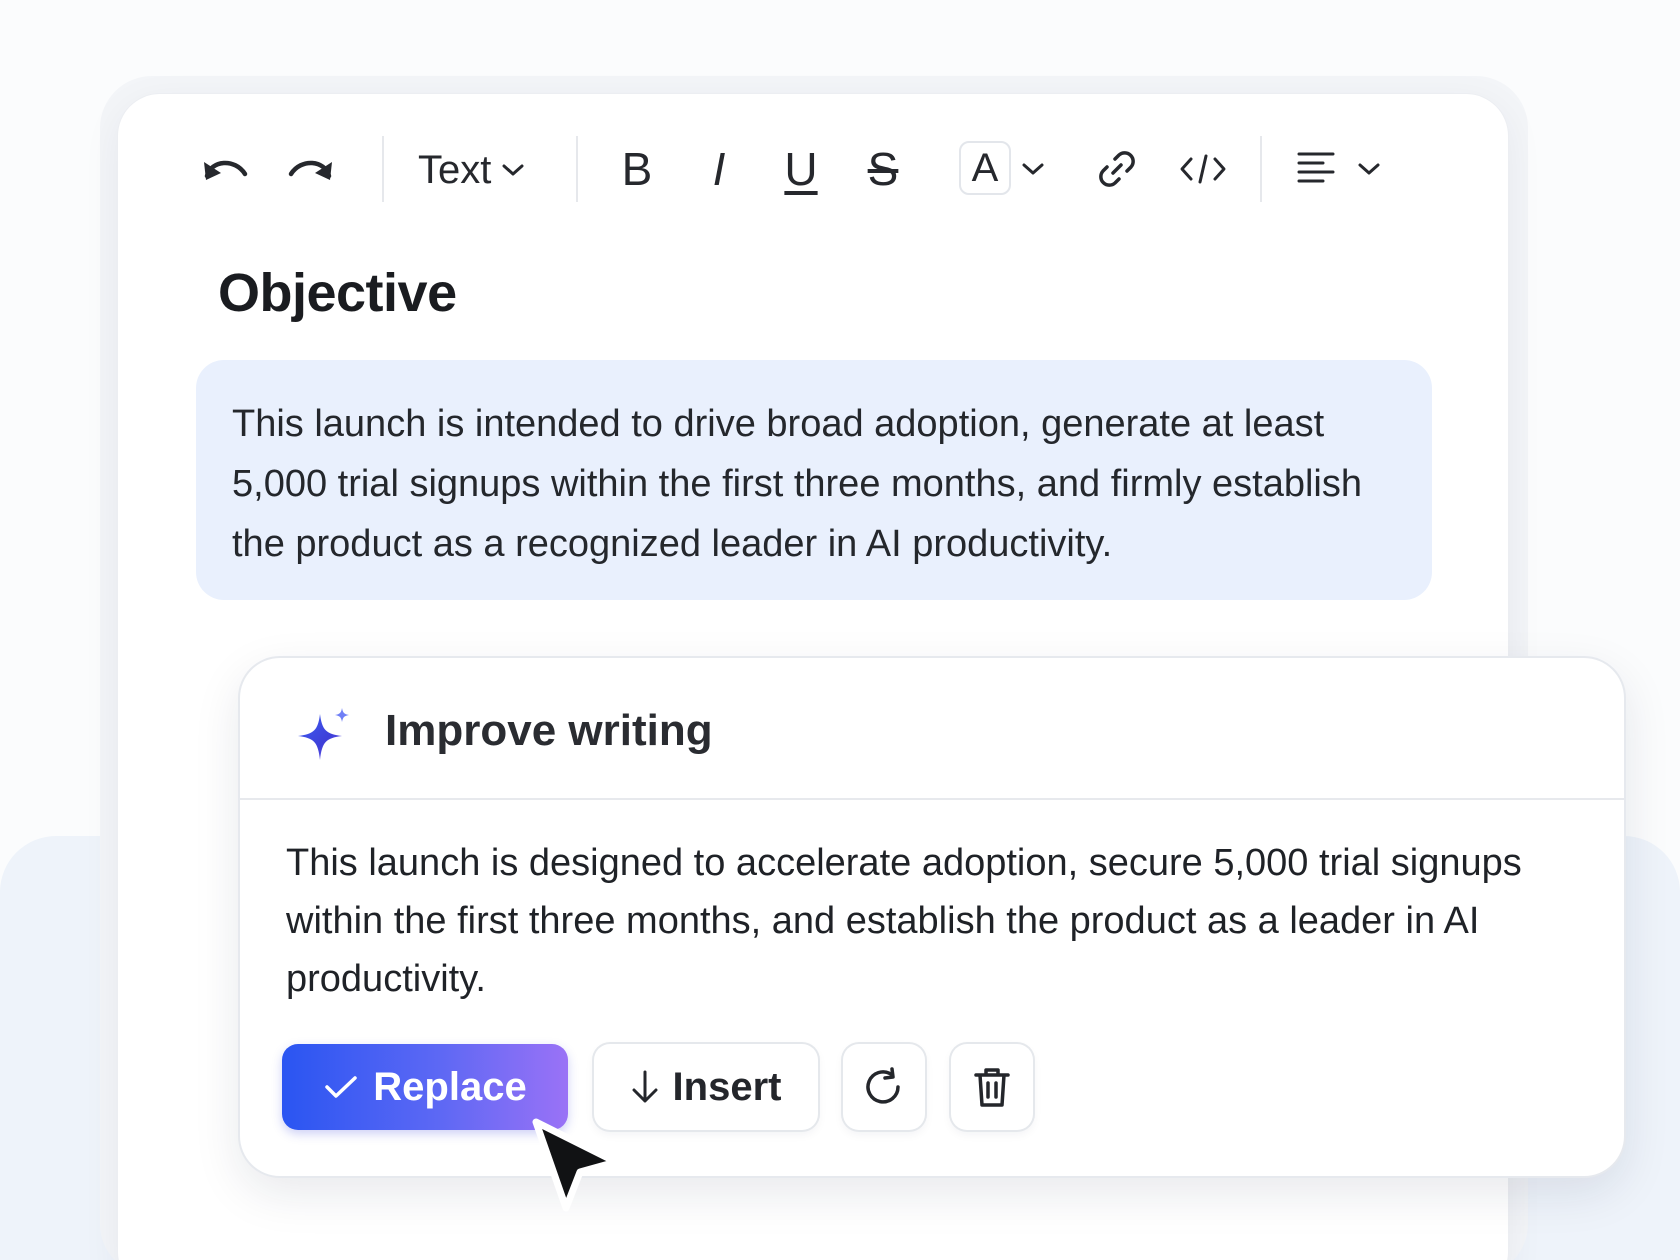 This screenshot has width=1680, height=1260. I want to click on text-style-dropdown: Text, so click(471, 170).